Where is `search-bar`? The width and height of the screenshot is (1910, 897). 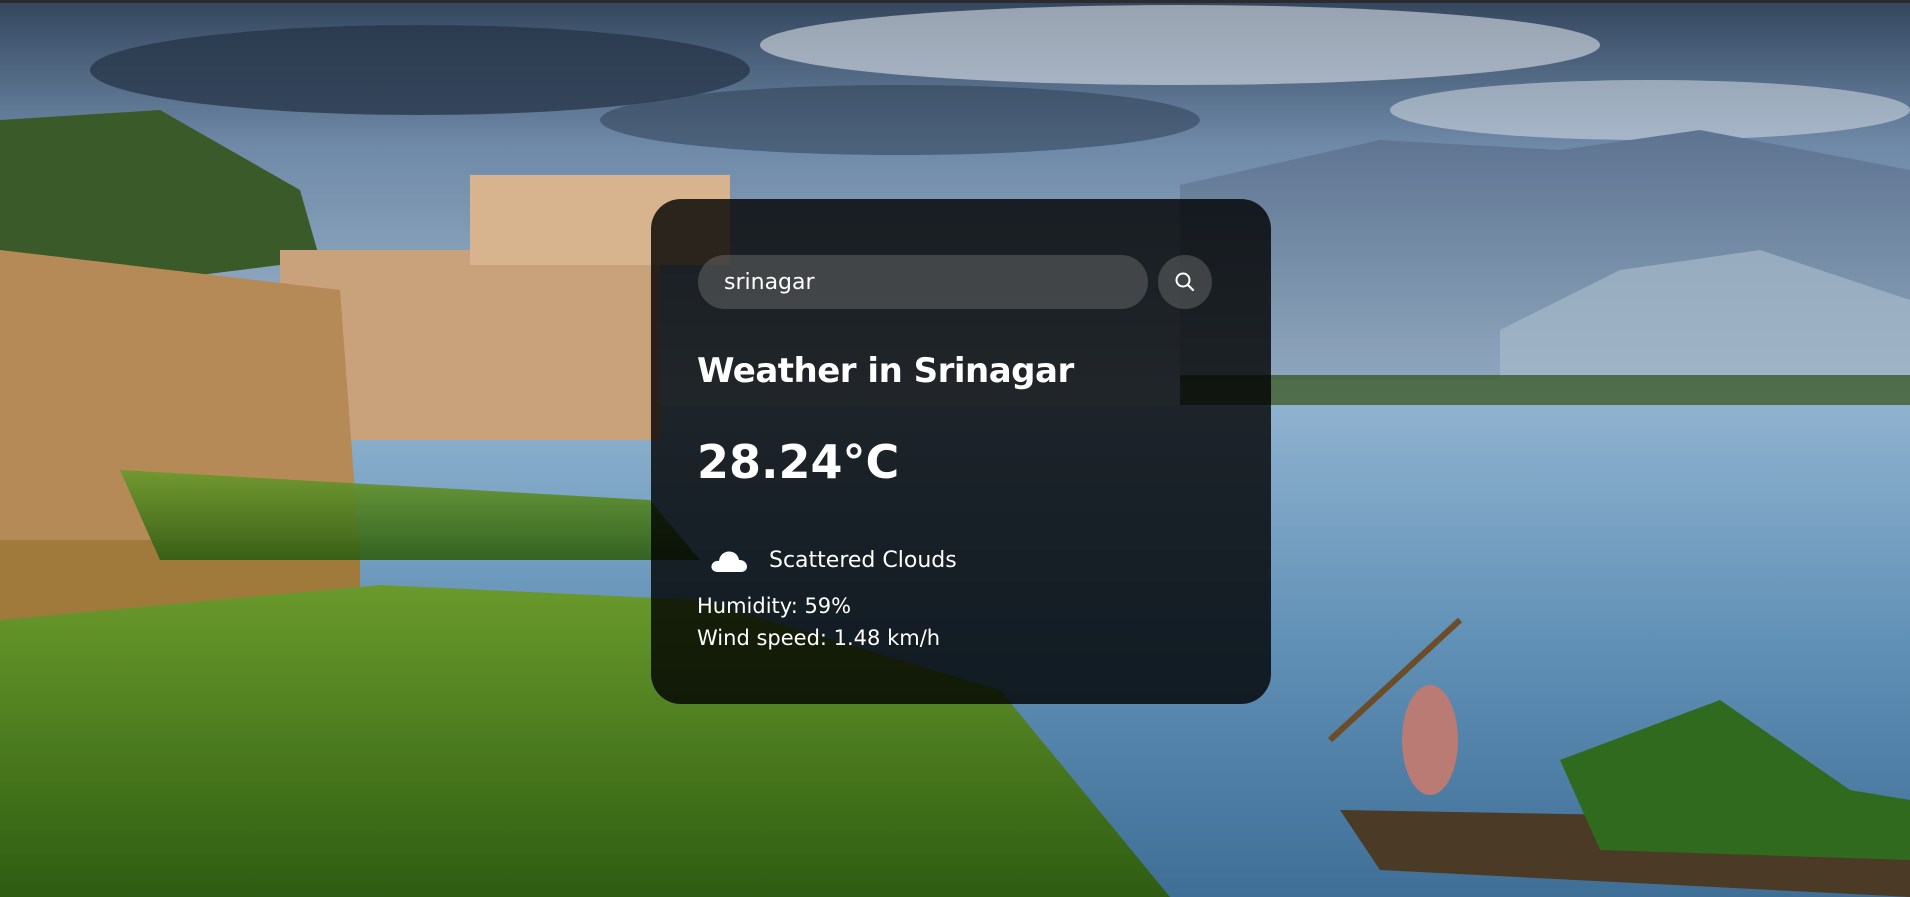 search-bar is located at coordinates (963, 282).